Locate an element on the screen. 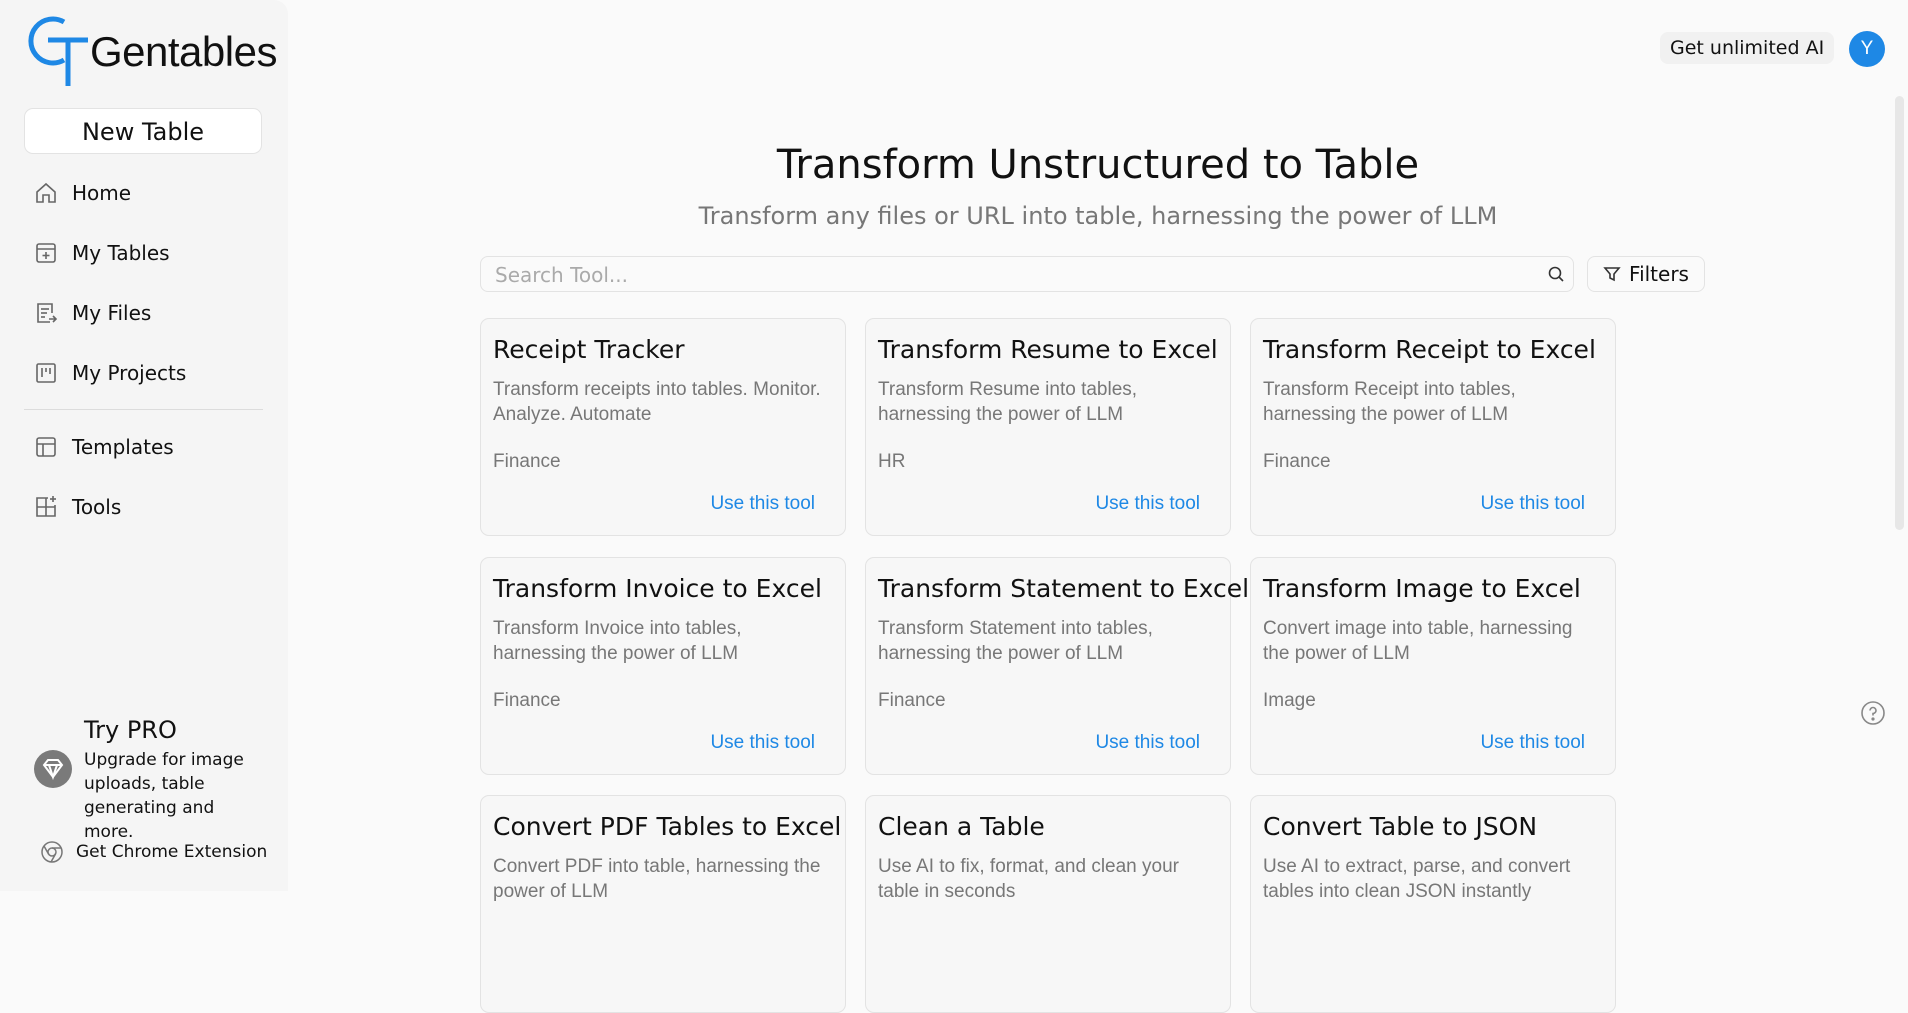 The width and height of the screenshot is (1908, 1013). tool-card-category: Image is located at coordinates (1289, 700).